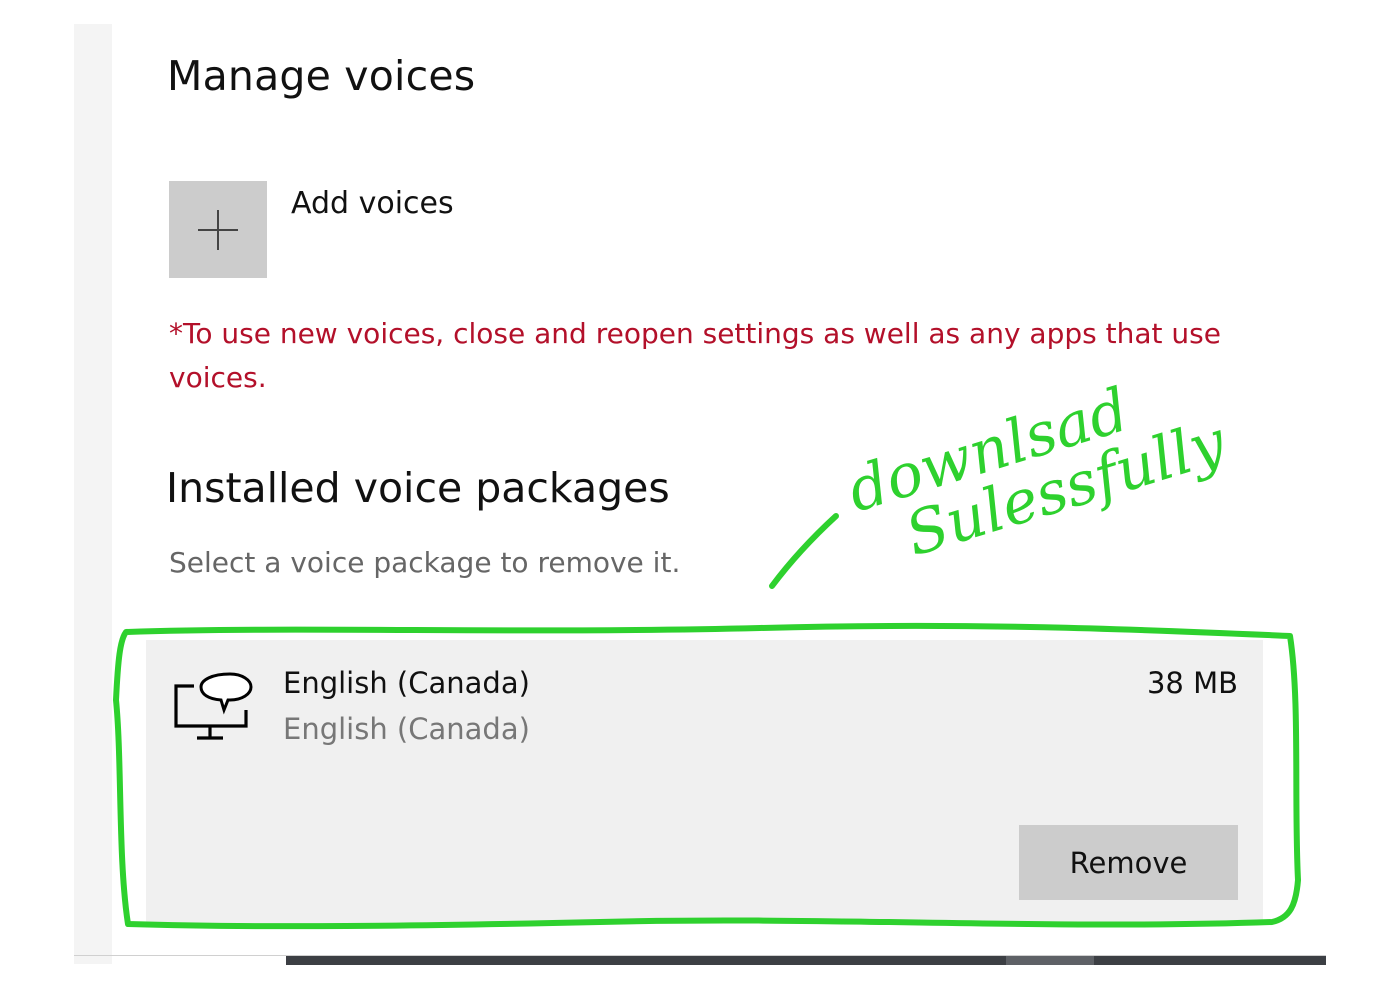  Describe the element at coordinates (418, 488) in the screenshot. I see `installed-packages-heading: Installed voice packages` at that location.